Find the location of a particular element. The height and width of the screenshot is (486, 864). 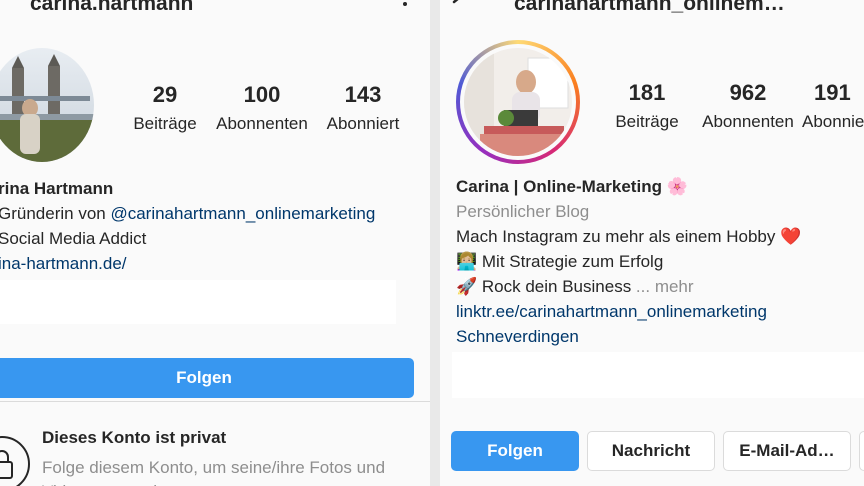

profile-category: Persönlicher Blog is located at coordinates (523, 211).